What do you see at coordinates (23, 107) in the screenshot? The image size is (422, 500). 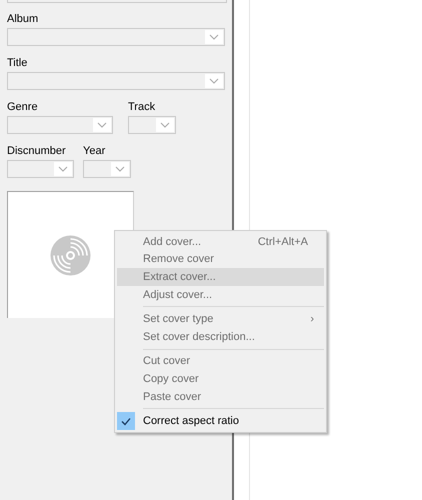 I see `field-label: Genre` at bounding box center [23, 107].